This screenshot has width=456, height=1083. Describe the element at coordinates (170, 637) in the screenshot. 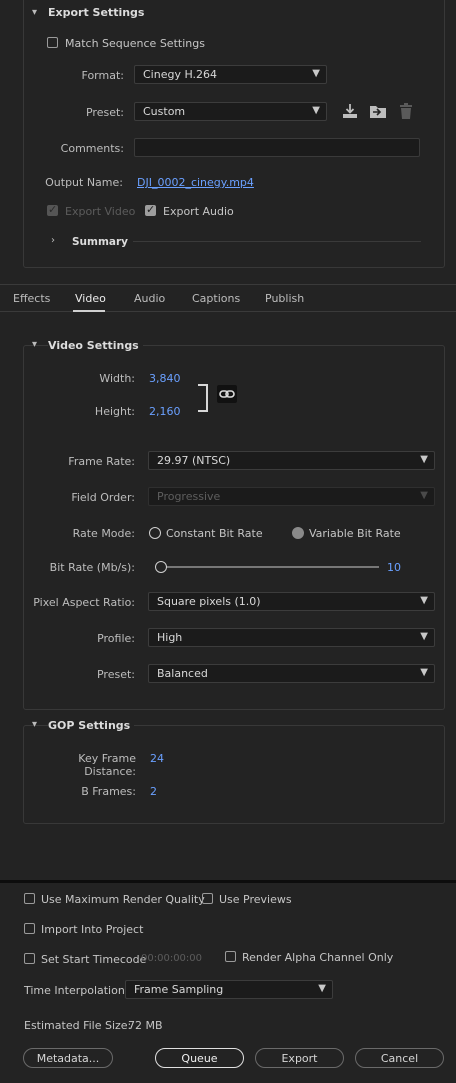

I see `profile-value: High` at that location.